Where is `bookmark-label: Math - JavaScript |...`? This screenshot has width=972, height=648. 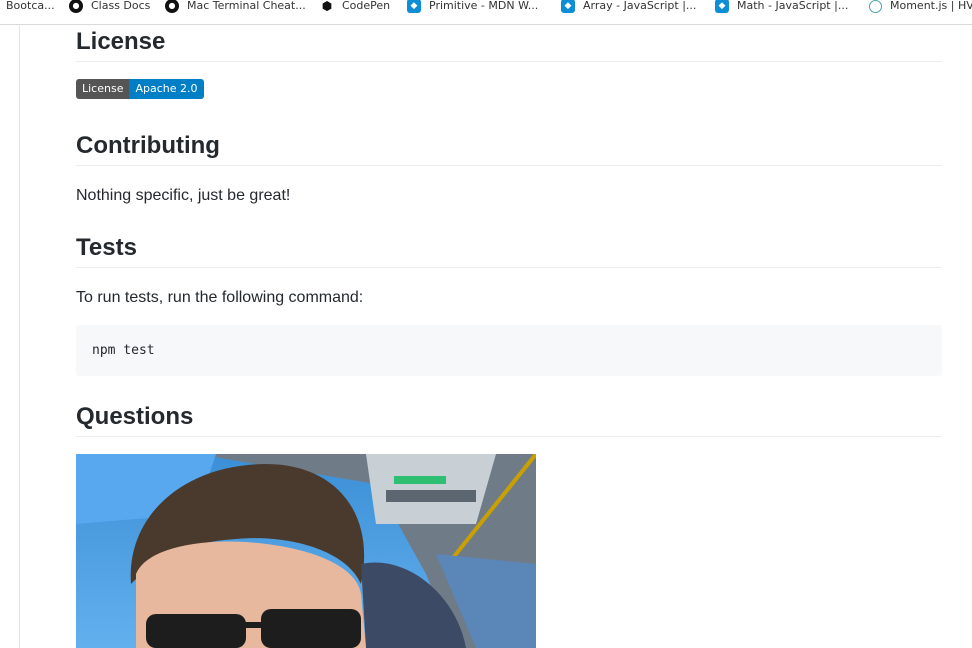 bookmark-label: Math - JavaScript |... is located at coordinates (793, 6).